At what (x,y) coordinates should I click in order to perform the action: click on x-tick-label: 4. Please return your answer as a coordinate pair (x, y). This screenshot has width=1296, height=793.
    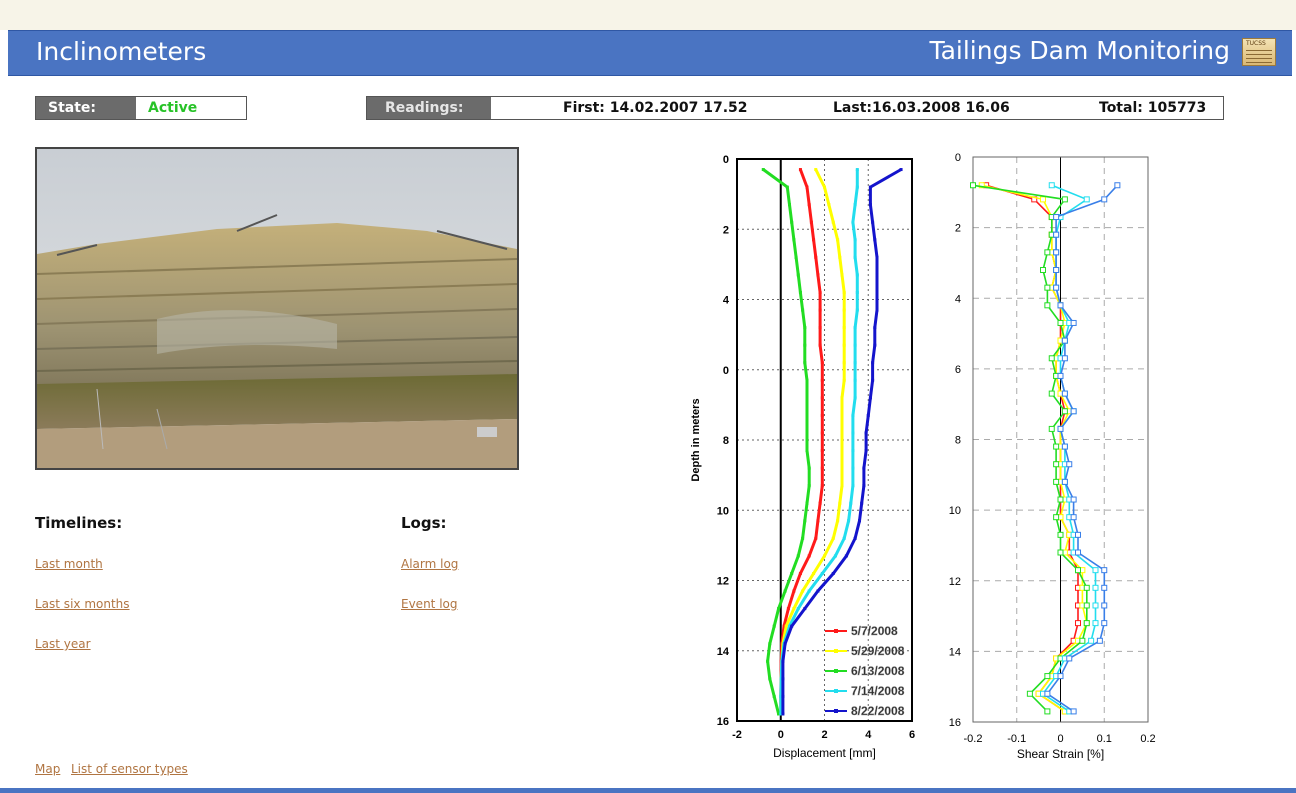
    Looking at the image, I should click on (868, 735).